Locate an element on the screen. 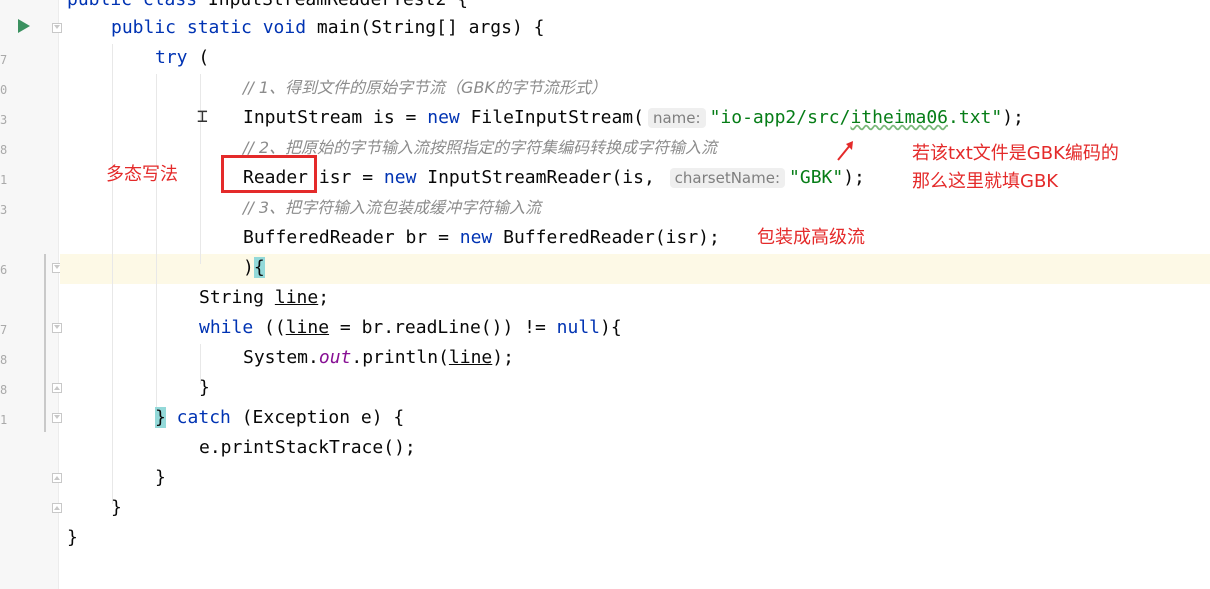 This screenshot has height=589, width=1210. code-line-comment-3: // 3、把字符输入流包装成缓冲字符输入流 is located at coordinates (392, 208).